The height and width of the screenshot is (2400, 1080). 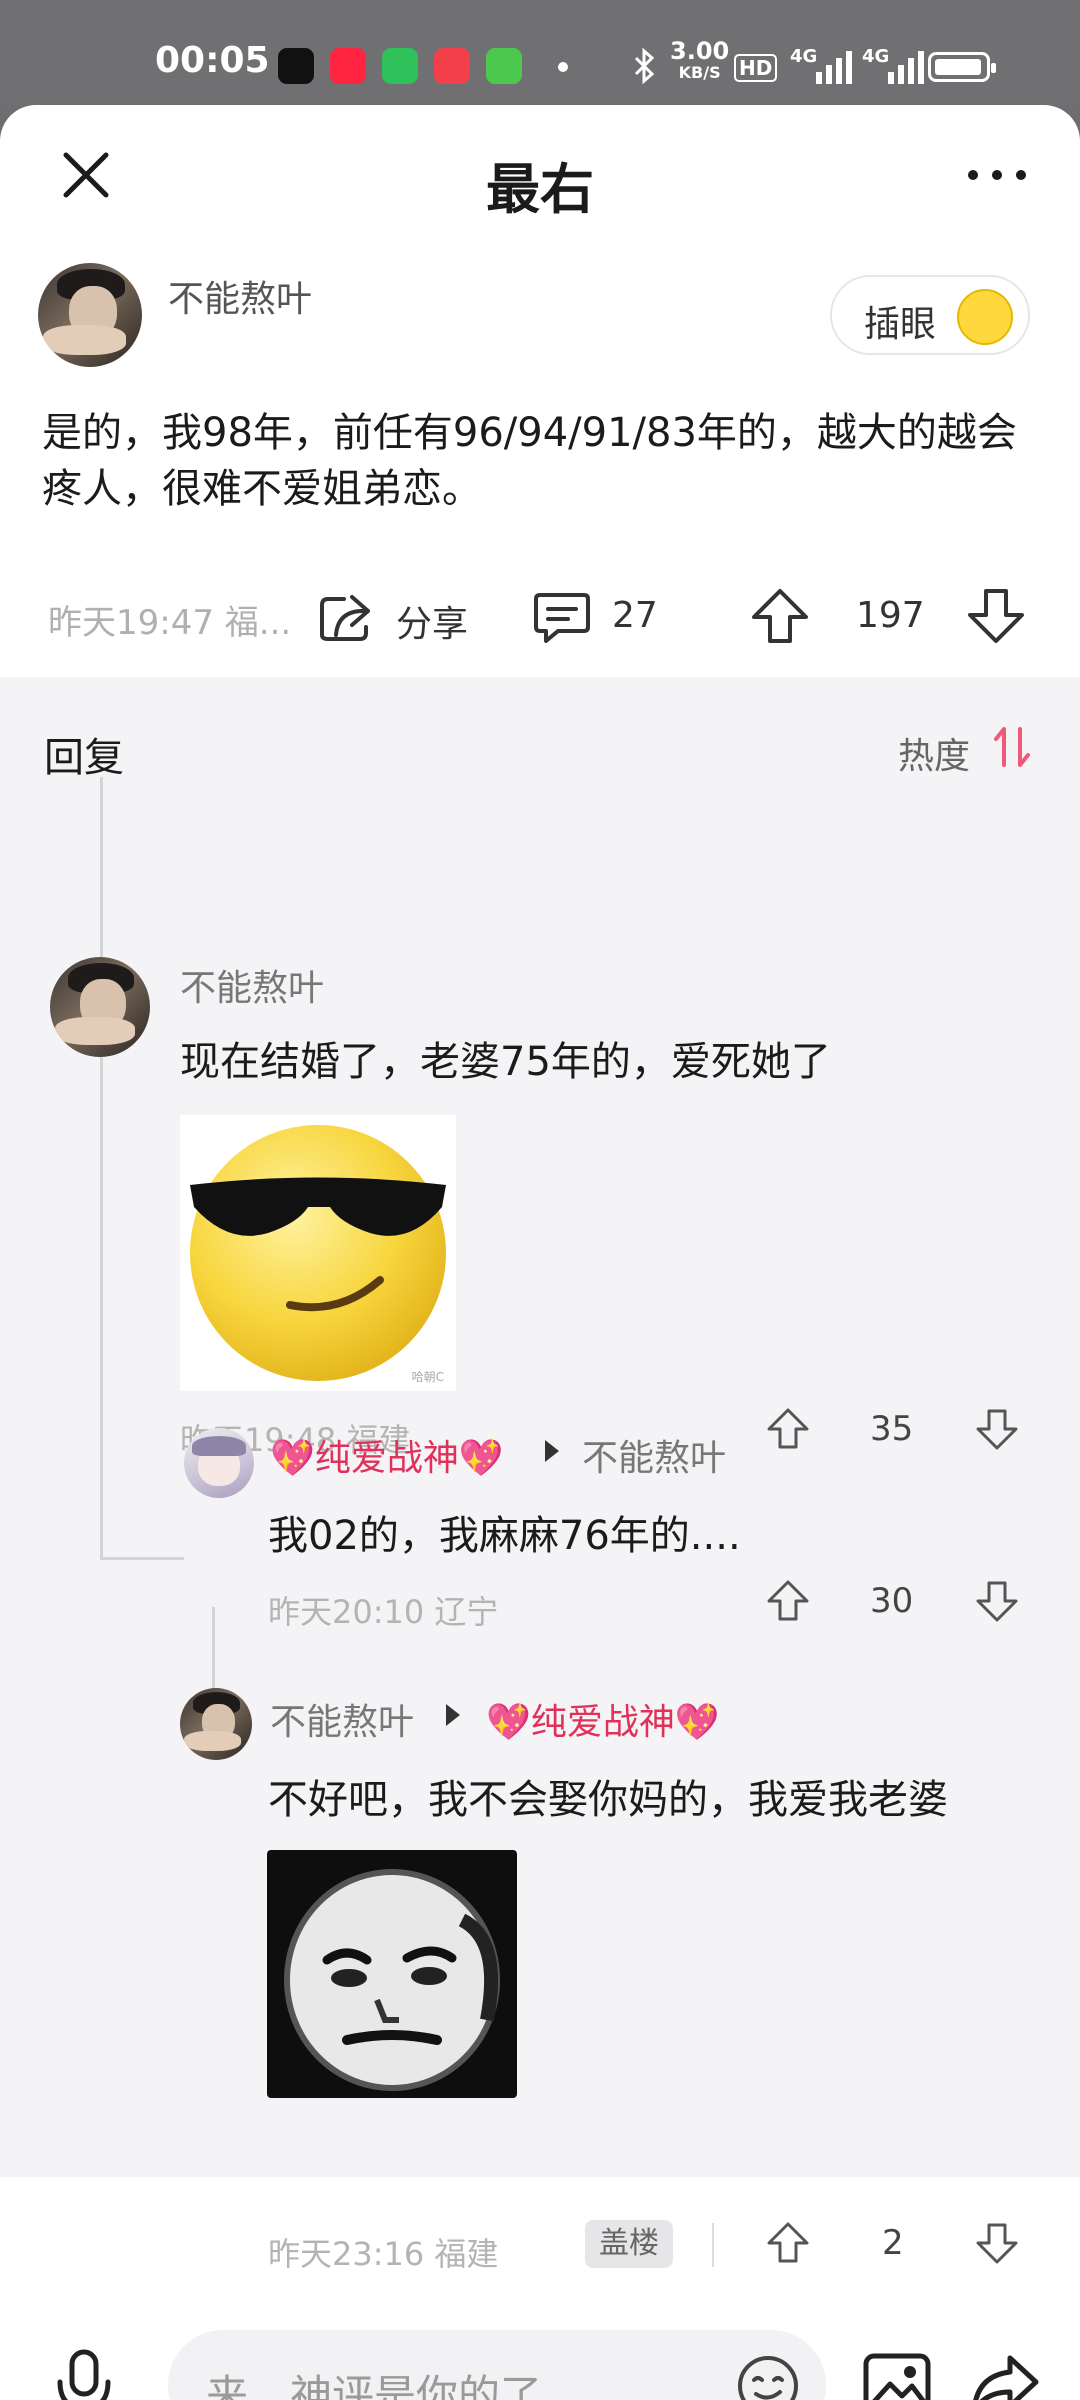 I want to click on header: 最右, so click(x=540, y=170).